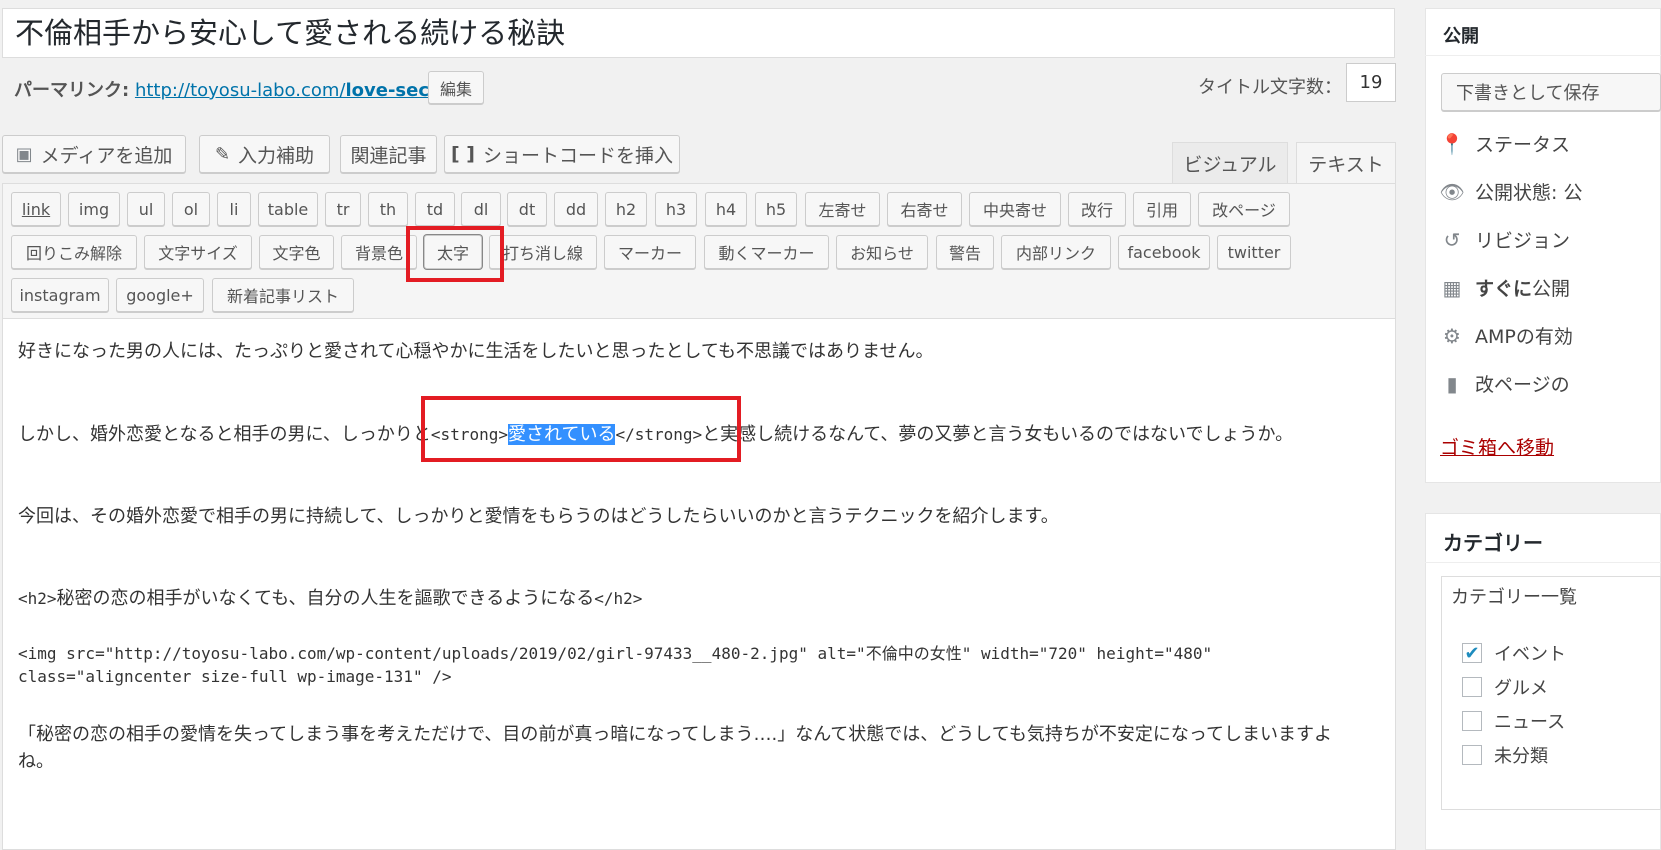 This screenshot has height=850, width=1661. I want to click on qt-pagebreak-button: 改ページ, so click(1244, 209).